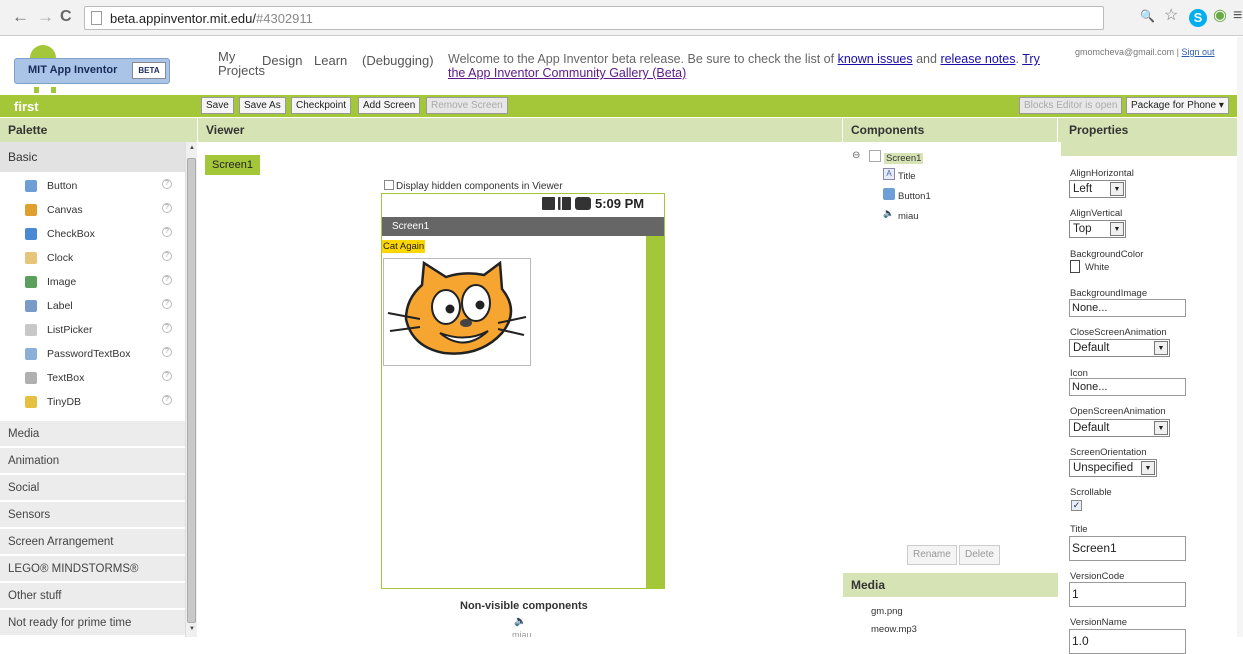  What do you see at coordinates (1097, 229) in the screenshot?
I see `align-vertical-select: Top ▼` at bounding box center [1097, 229].